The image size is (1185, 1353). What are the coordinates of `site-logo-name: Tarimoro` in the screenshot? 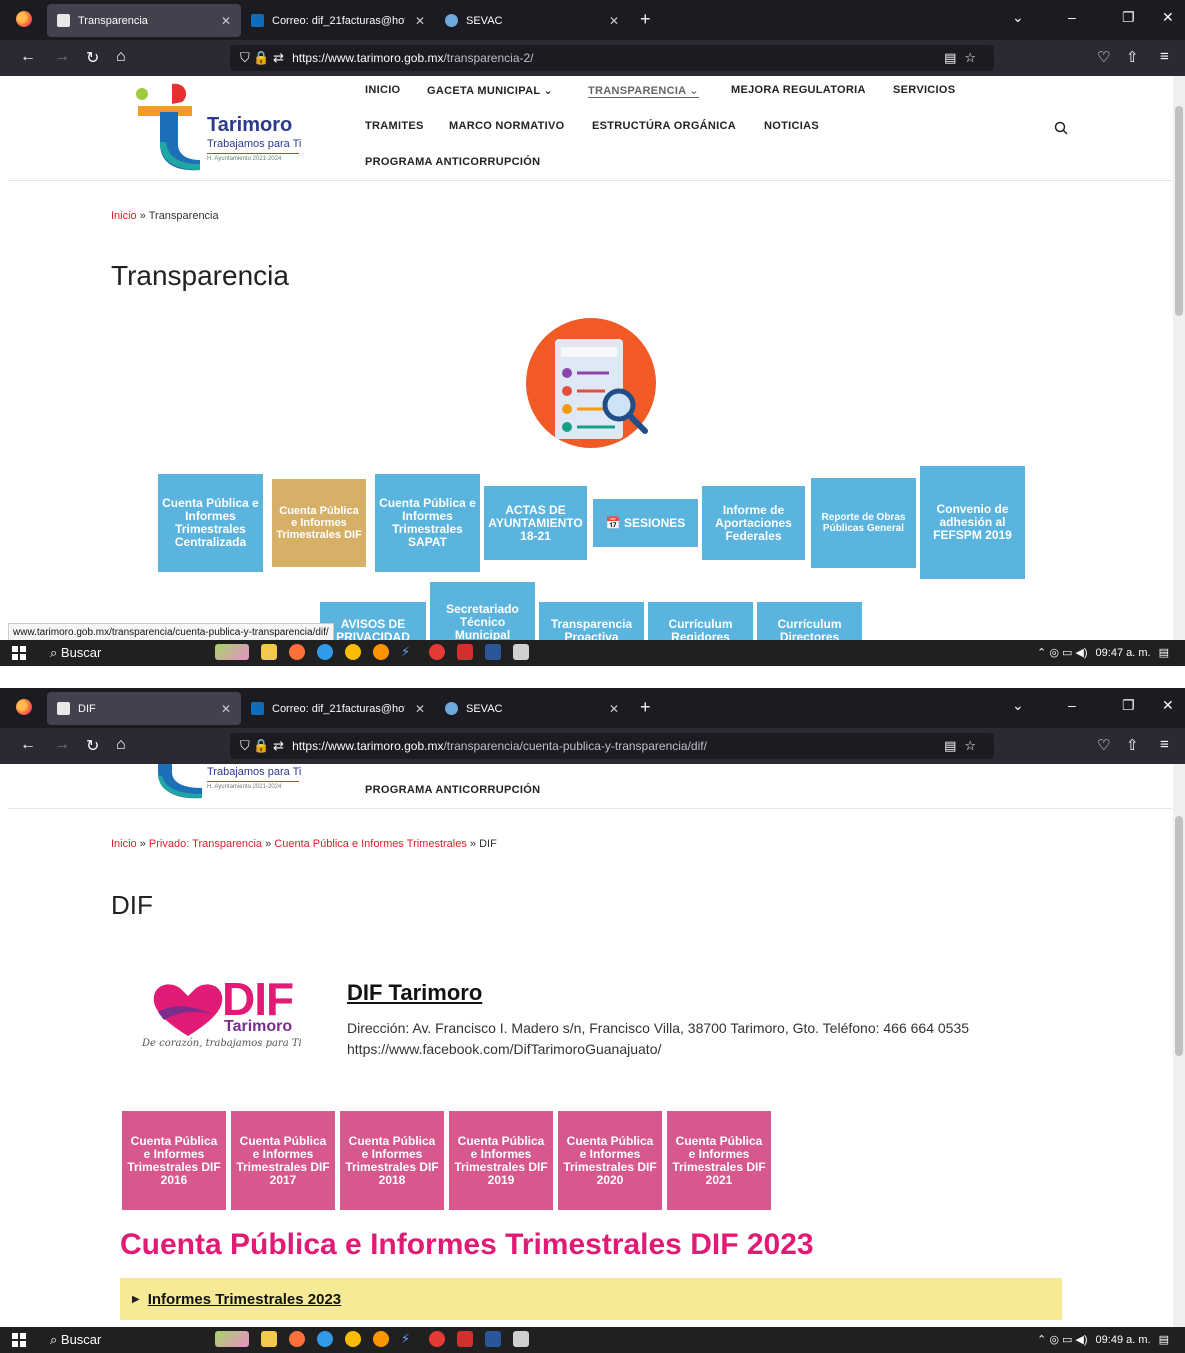 It's located at (249, 125).